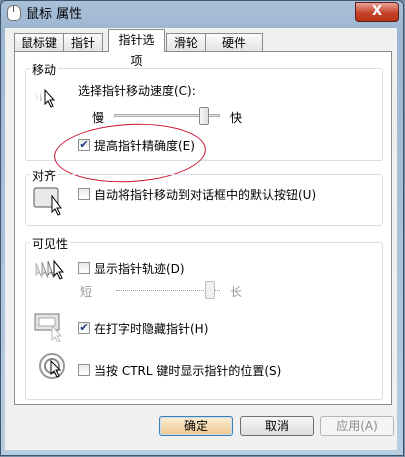  I want to click on check-mark-icon: ✔, so click(84, 327).